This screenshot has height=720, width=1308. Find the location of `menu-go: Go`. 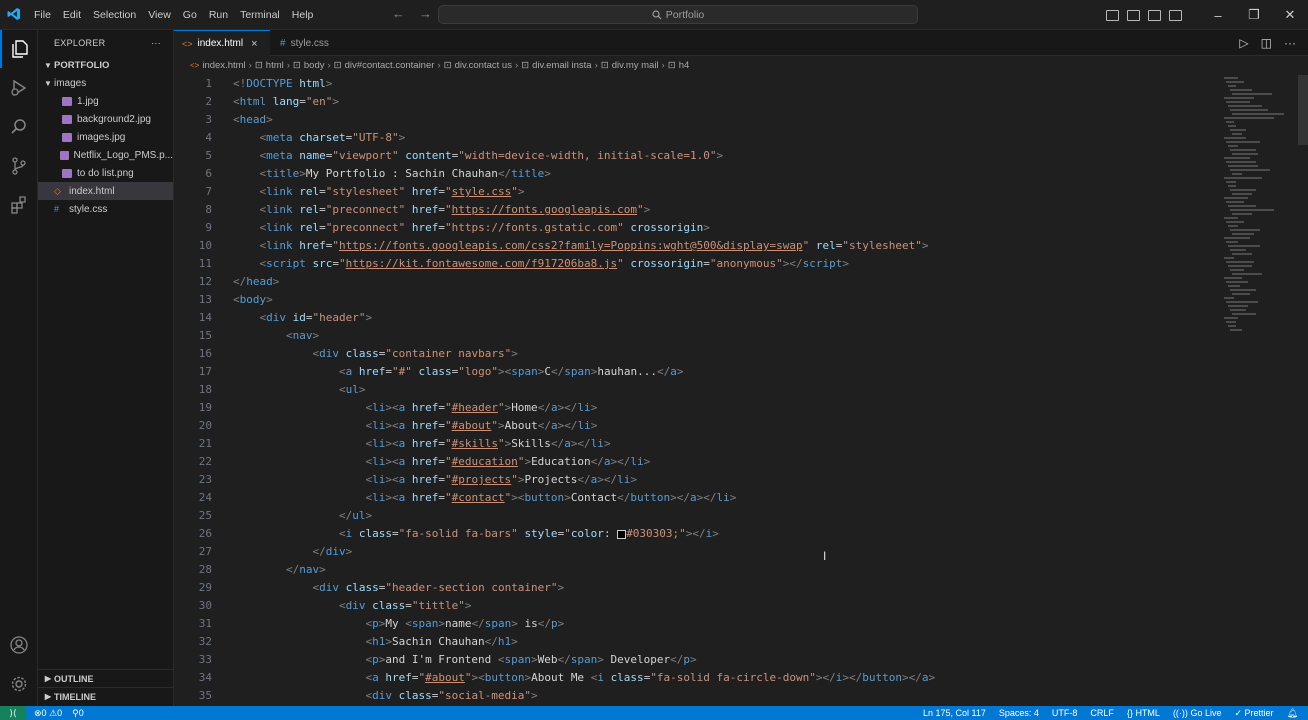

menu-go: Go is located at coordinates (190, 15).